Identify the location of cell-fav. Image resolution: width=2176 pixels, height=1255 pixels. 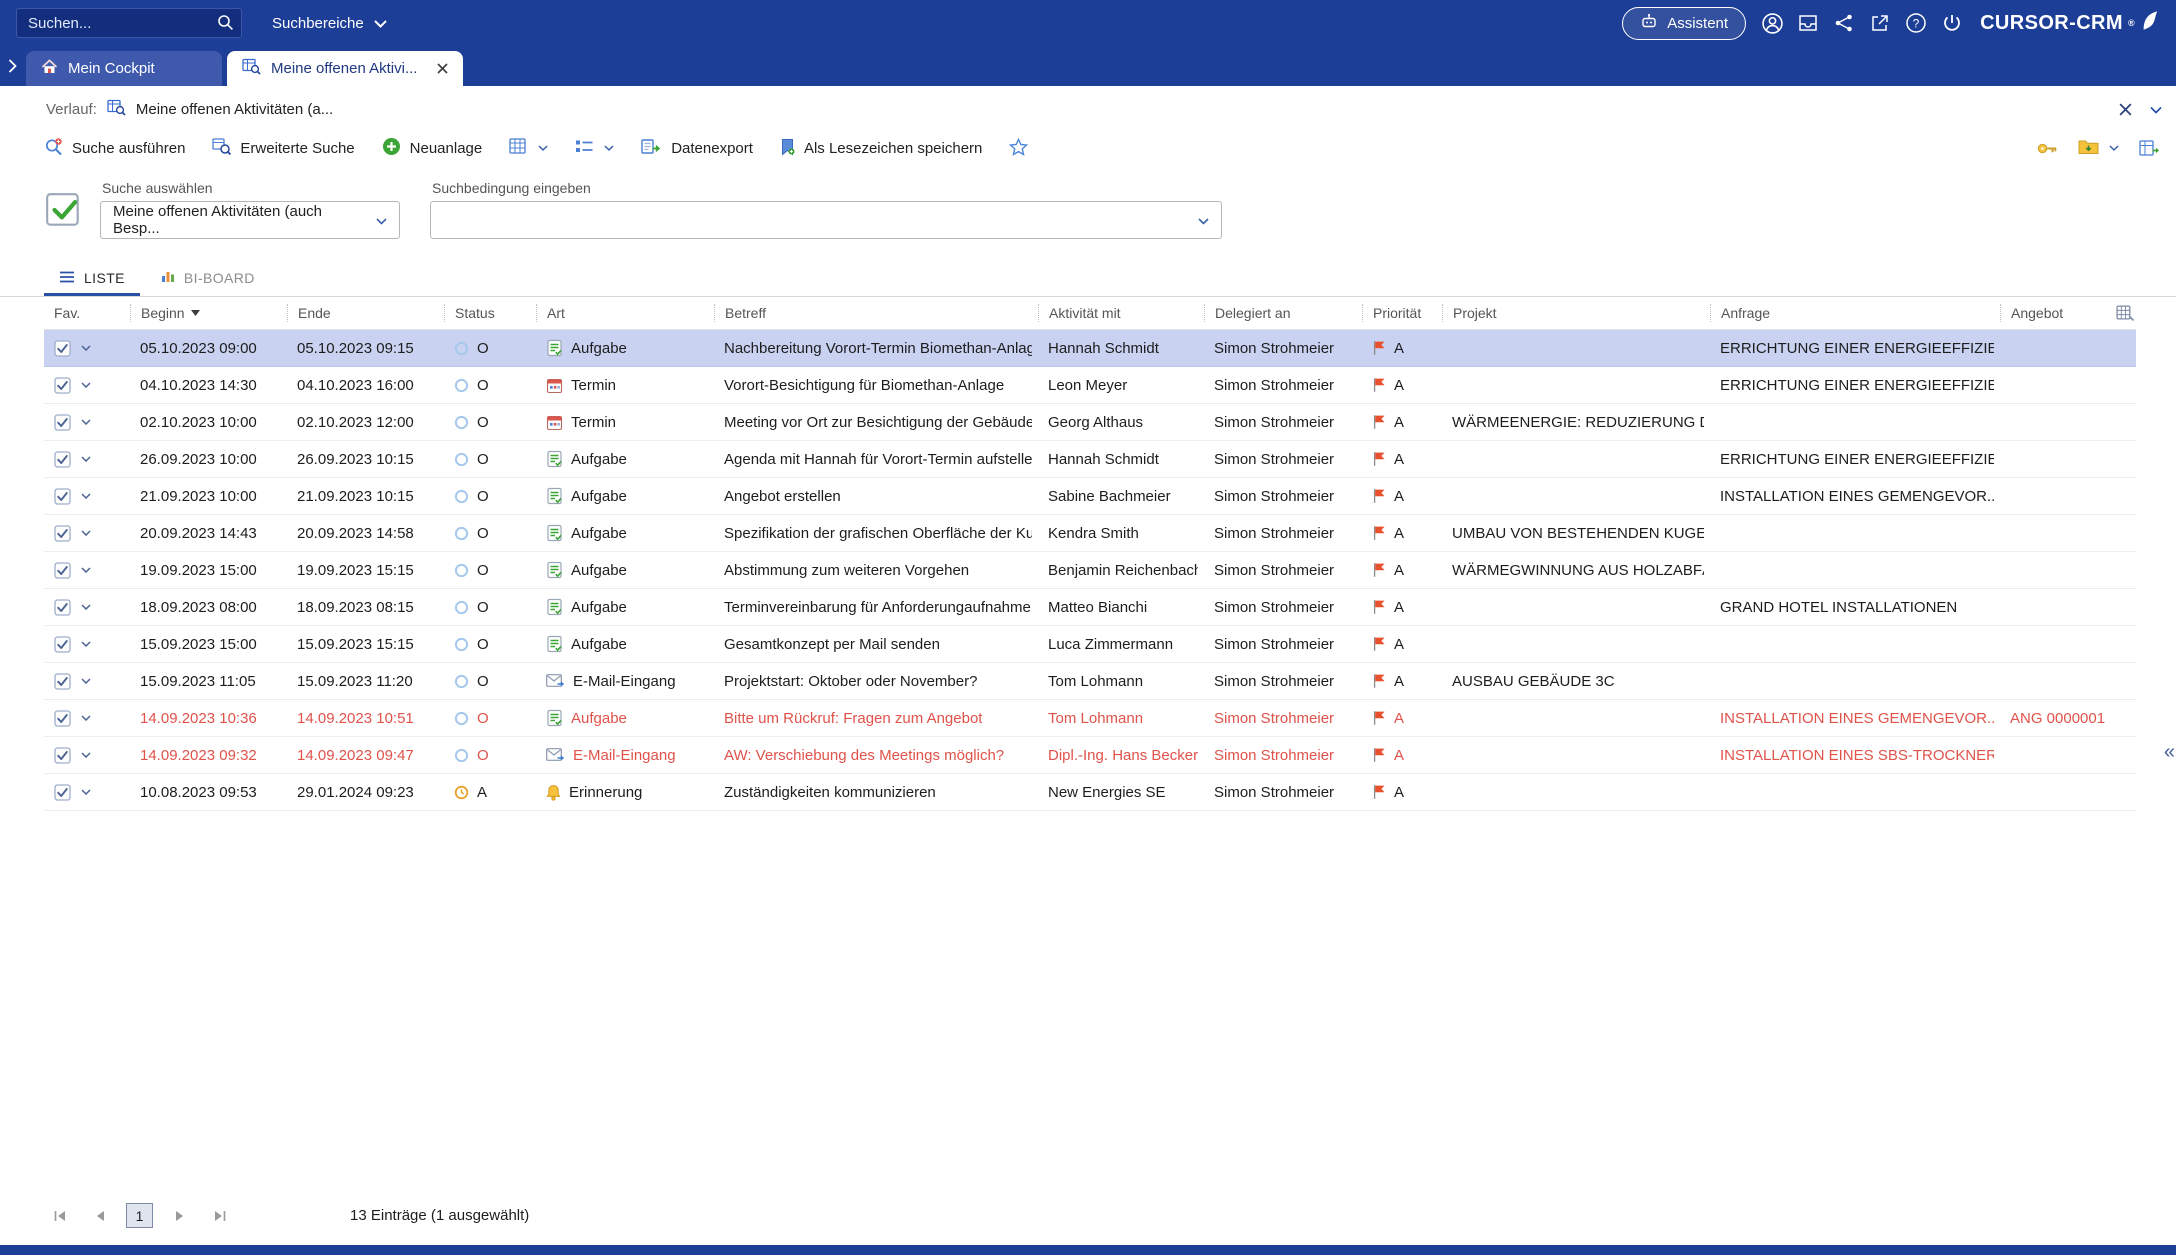
(87, 422).